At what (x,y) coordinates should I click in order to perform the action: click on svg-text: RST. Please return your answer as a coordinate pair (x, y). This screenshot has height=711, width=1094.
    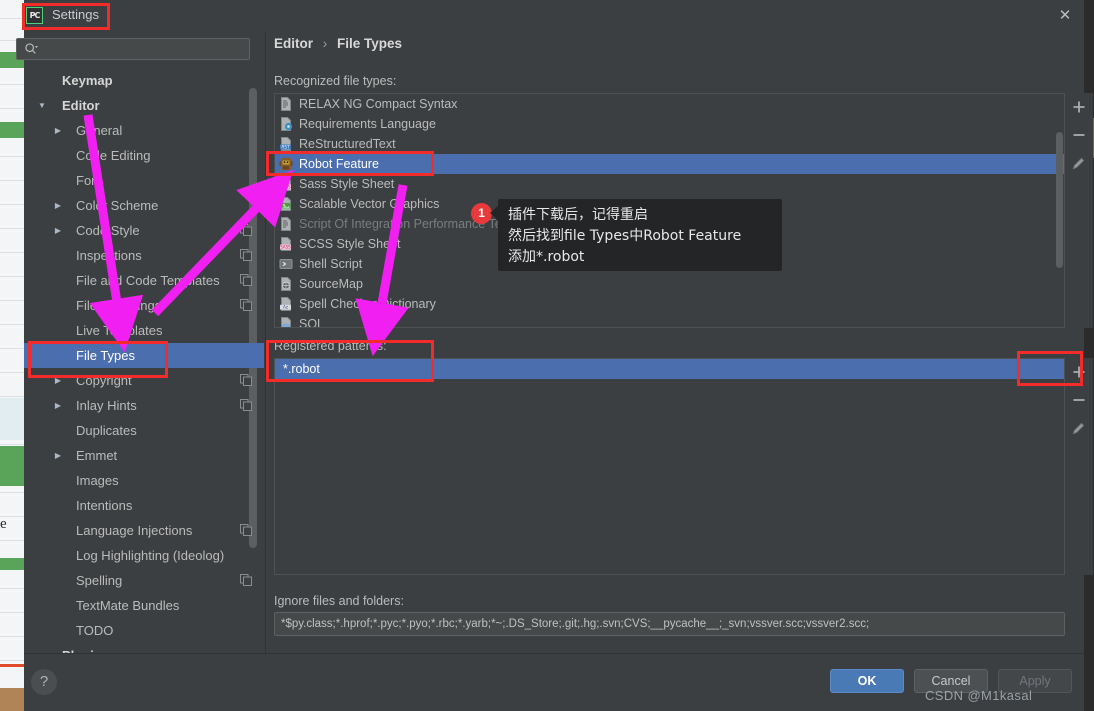
    Looking at the image, I should click on (285, 147).